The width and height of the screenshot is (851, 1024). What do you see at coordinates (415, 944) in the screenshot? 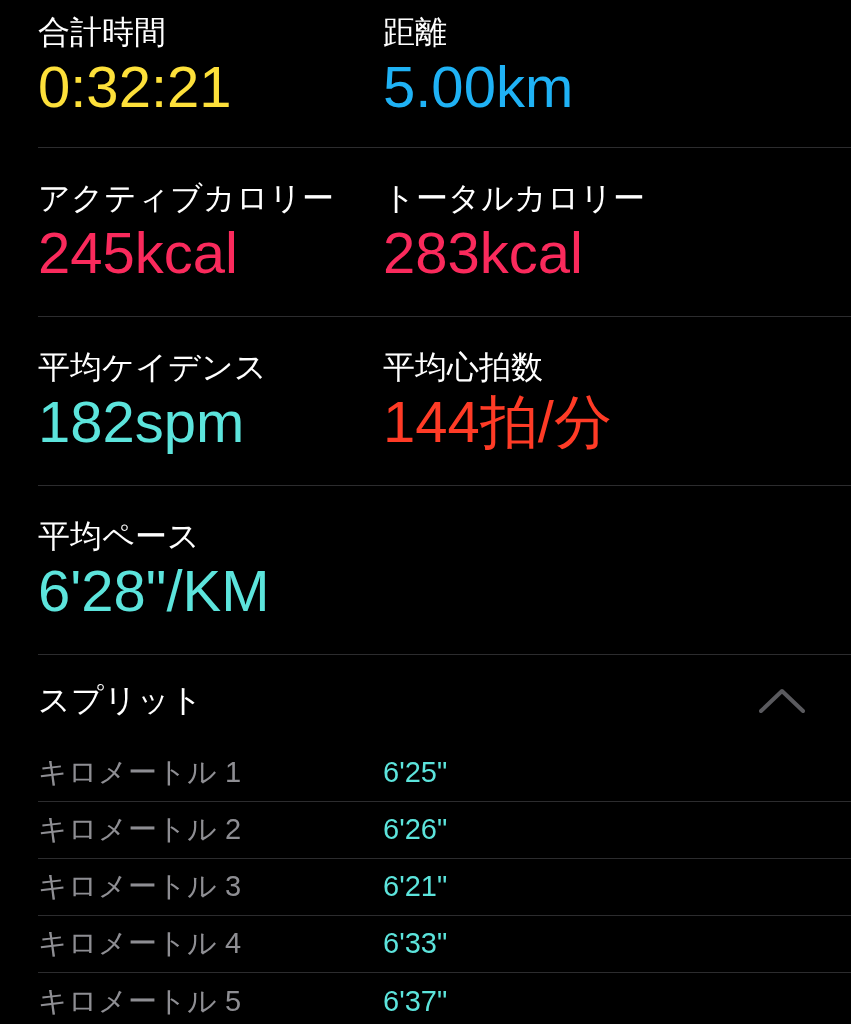
I see `split-pace: 6'33"` at bounding box center [415, 944].